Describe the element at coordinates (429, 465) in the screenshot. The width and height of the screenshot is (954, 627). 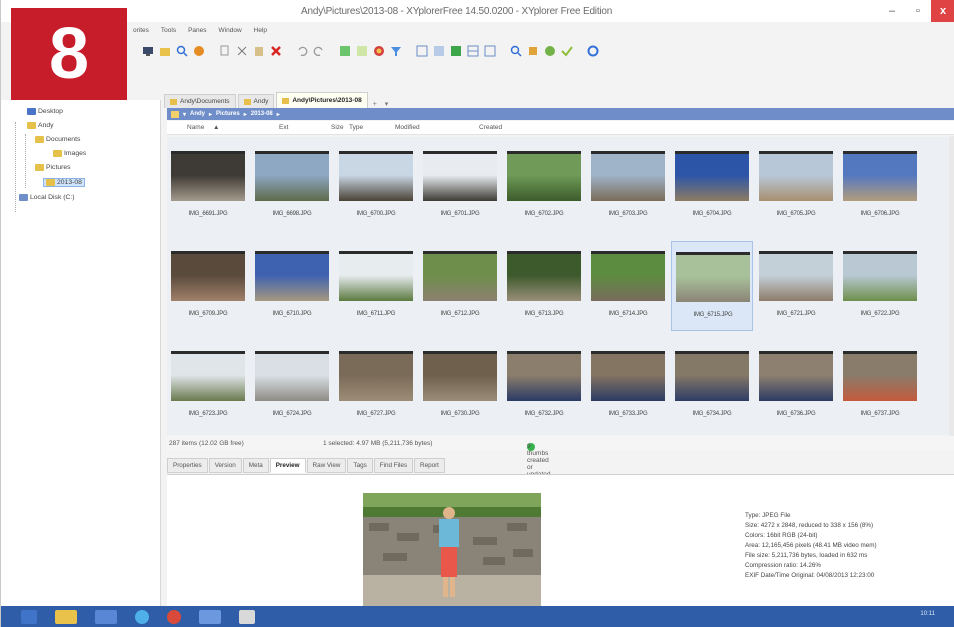
I see `tab-report: Report` at that location.